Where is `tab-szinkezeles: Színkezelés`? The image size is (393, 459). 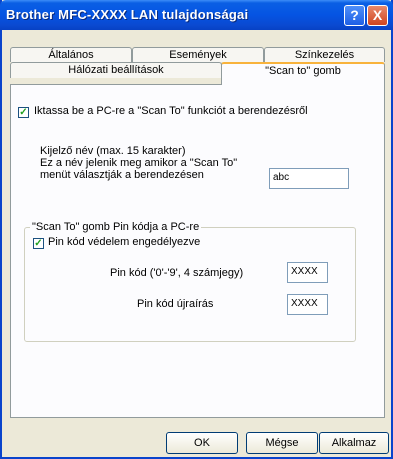 tab-szinkezeles: Színkezelés is located at coordinates (324, 54).